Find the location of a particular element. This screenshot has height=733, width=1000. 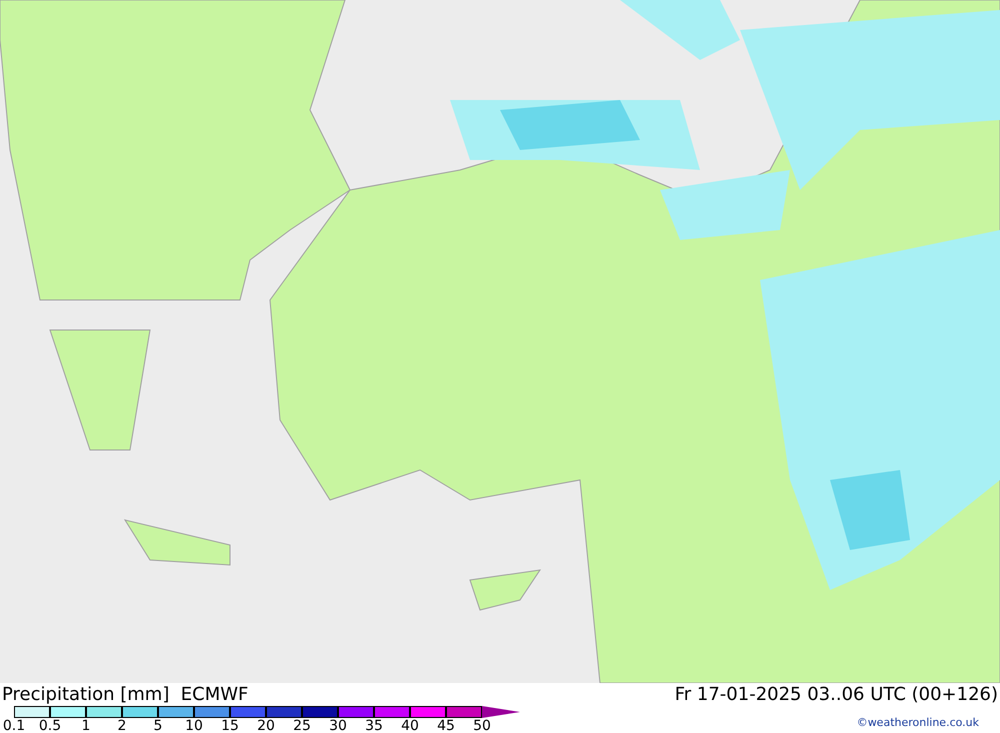

legend-label: 2 is located at coordinates (122, 725).